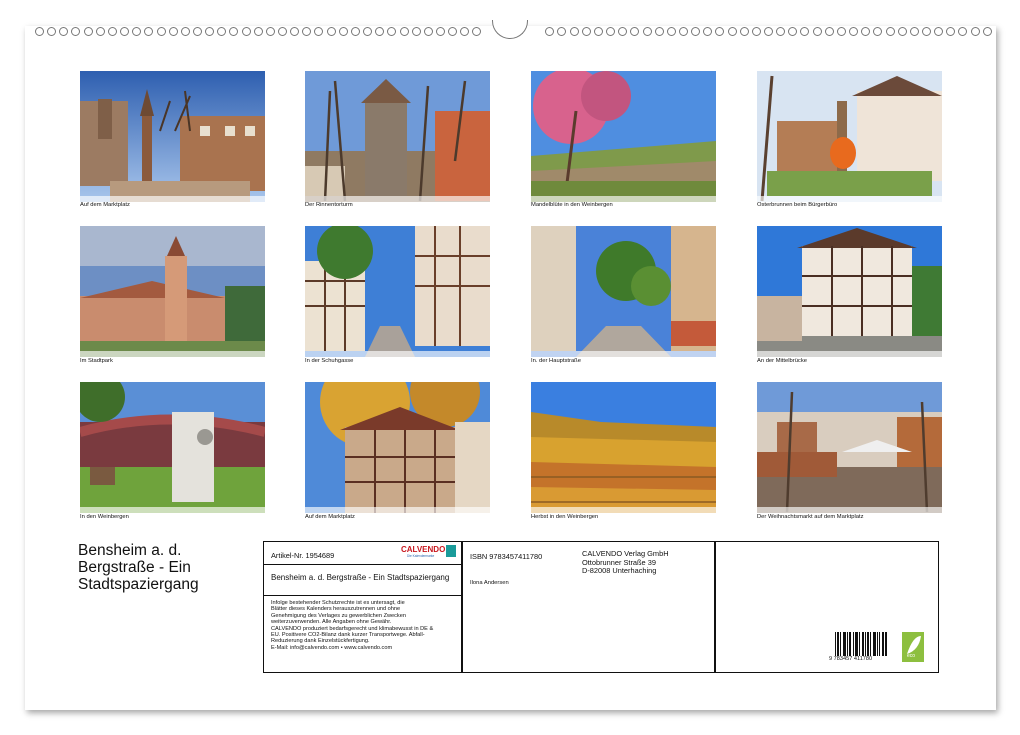 The image size is (1020, 735). Describe the element at coordinates (913, 647) in the screenshot. I see `eco-badge: eco` at that location.